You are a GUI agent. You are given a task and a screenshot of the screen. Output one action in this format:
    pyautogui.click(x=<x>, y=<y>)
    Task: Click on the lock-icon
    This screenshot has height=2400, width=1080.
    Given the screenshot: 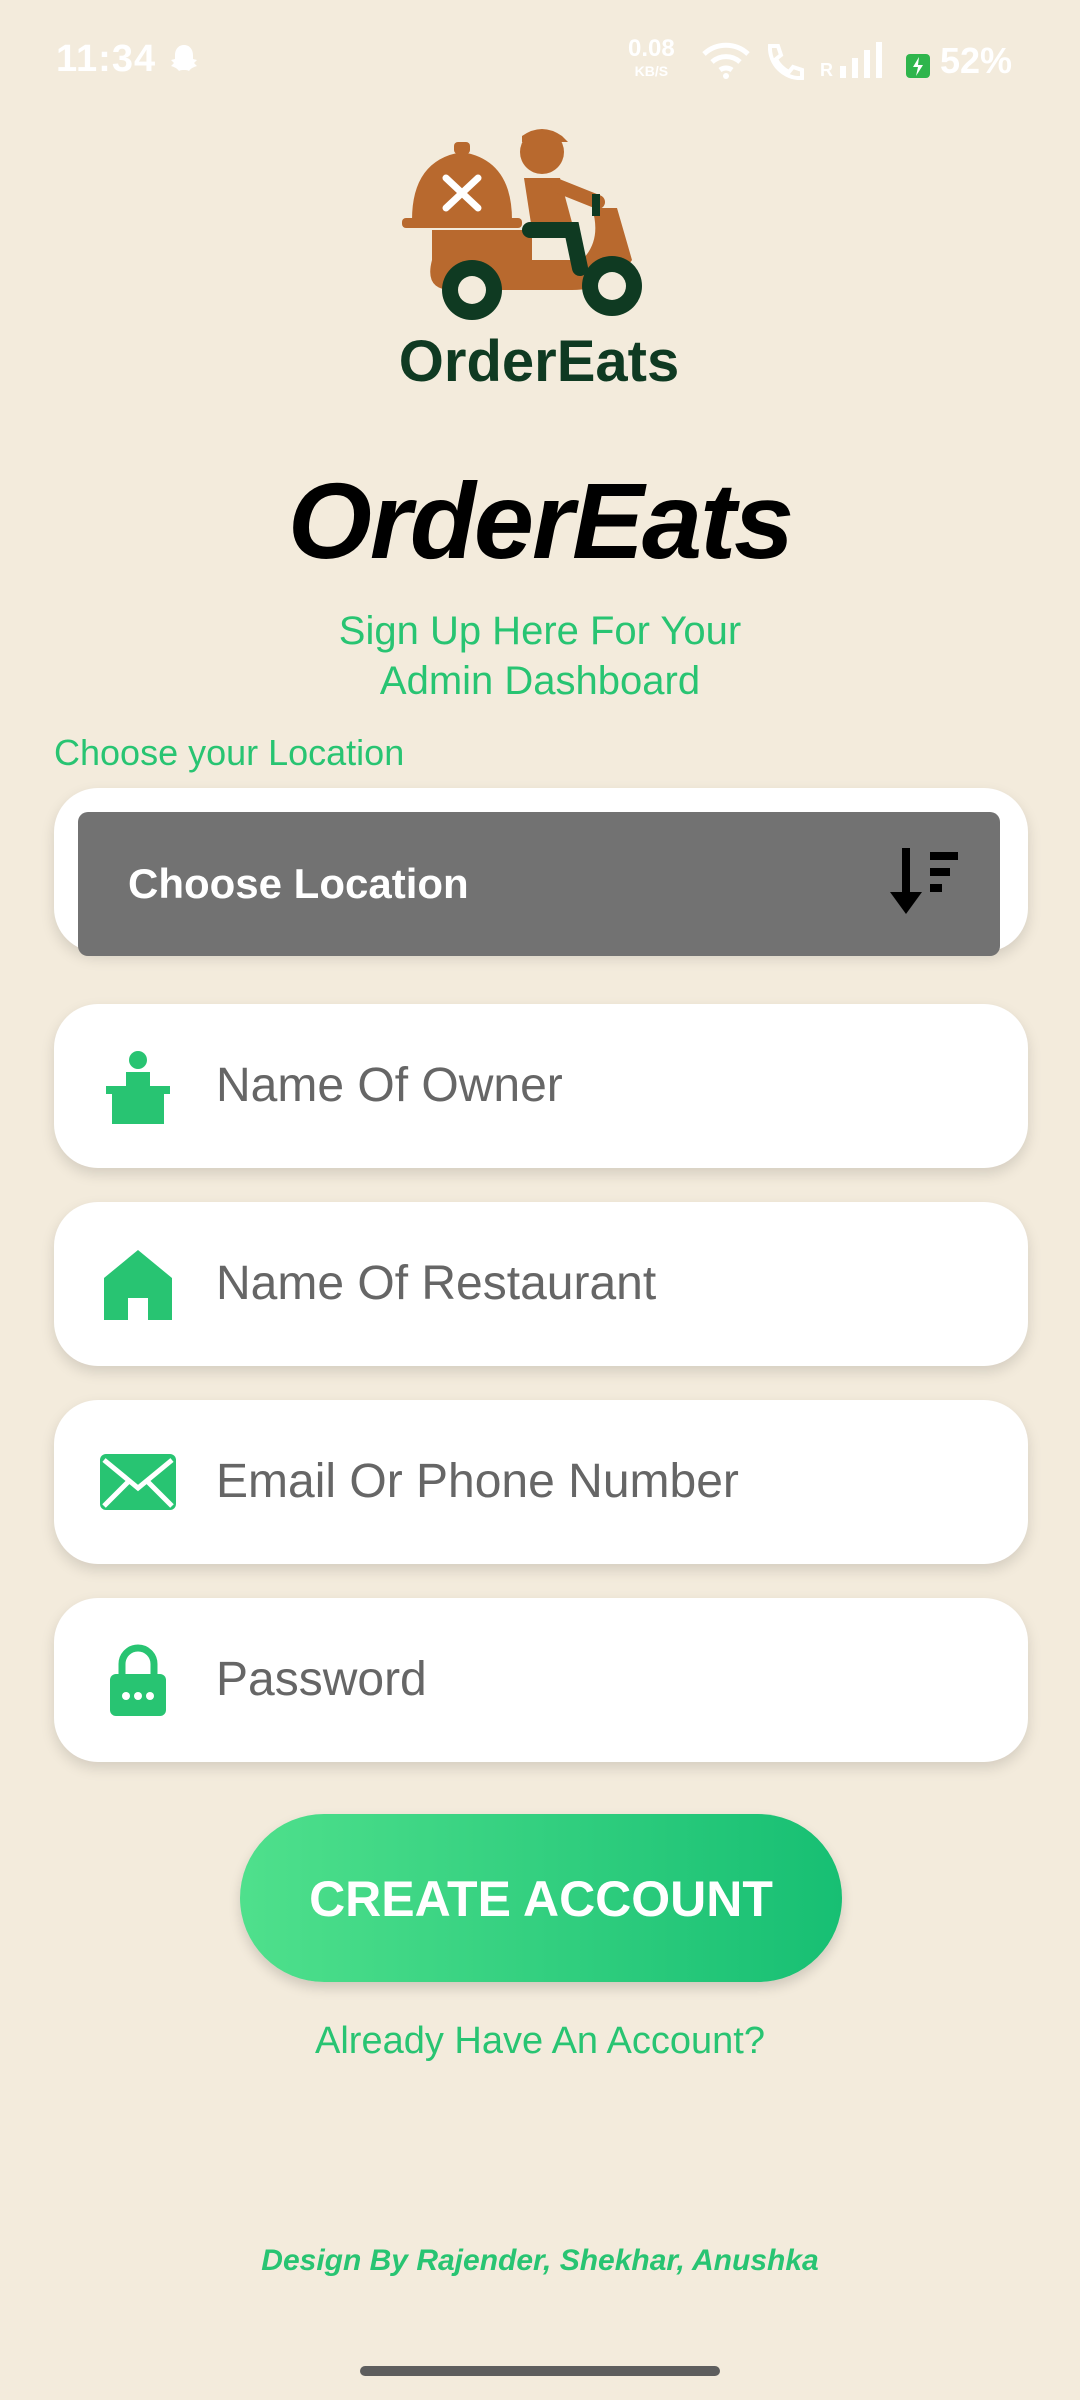 What is the action you would take?
    pyautogui.click(x=138, y=1680)
    